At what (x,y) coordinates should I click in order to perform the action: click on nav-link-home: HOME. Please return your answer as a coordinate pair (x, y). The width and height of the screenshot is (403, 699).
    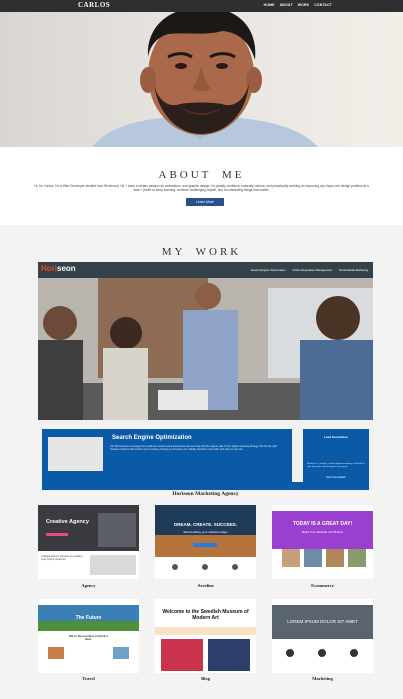
    Looking at the image, I should click on (269, 5).